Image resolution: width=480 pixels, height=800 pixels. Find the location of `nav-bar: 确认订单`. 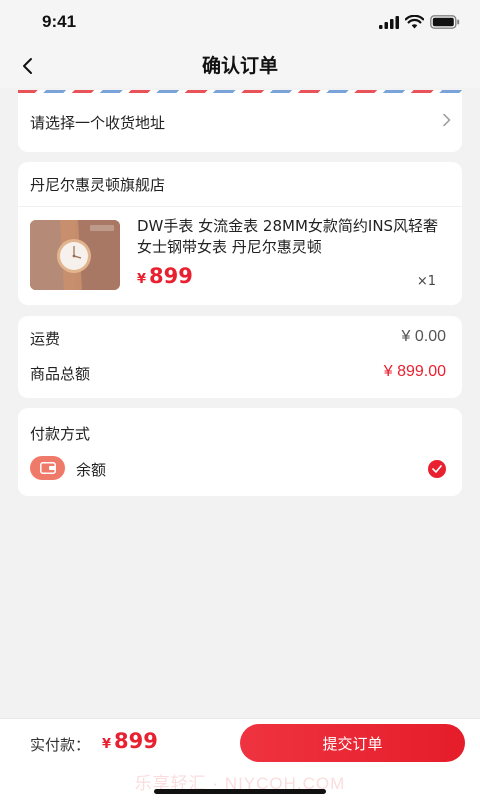

nav-bar: 确认订单 is located at coordinates (240, 66).